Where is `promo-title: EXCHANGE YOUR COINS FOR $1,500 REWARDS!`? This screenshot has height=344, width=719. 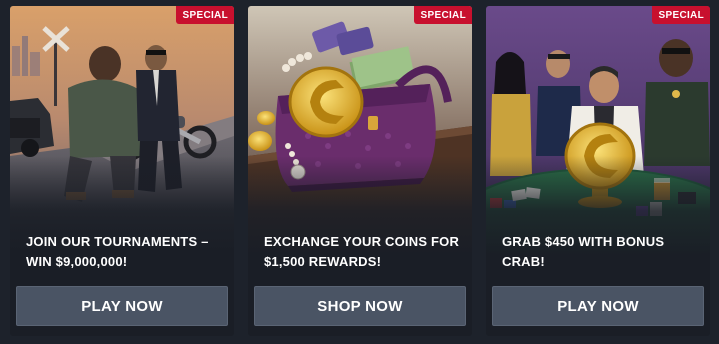 promo-title: EXCHANGE YOUR COINS FOR $1,500 REWARDS! is located at coordinates (362, 251).